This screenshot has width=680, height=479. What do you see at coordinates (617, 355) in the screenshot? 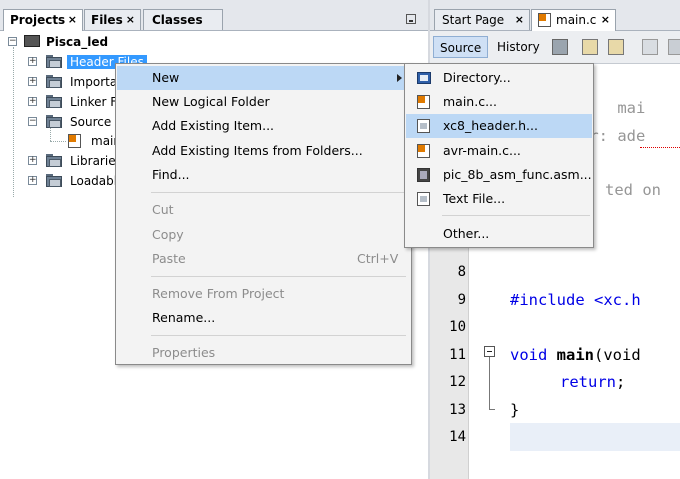
I see `code-rest: (void` at bounding box center [617, 355].